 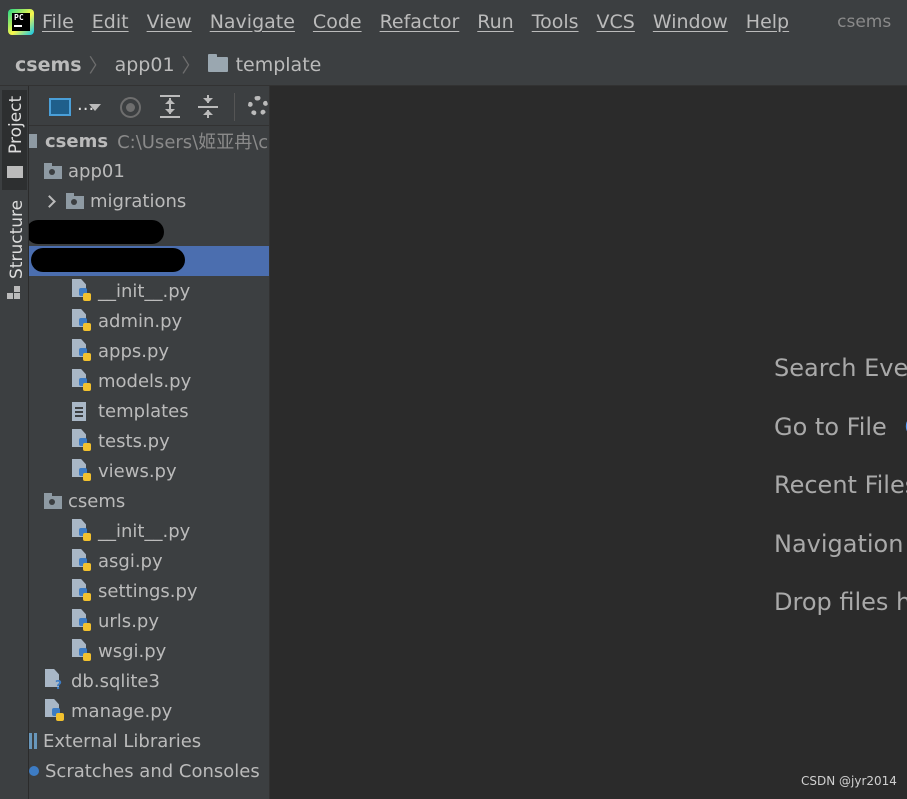 I want to click on pycharm-logo-icon: PC, so click(x=21, y=22).